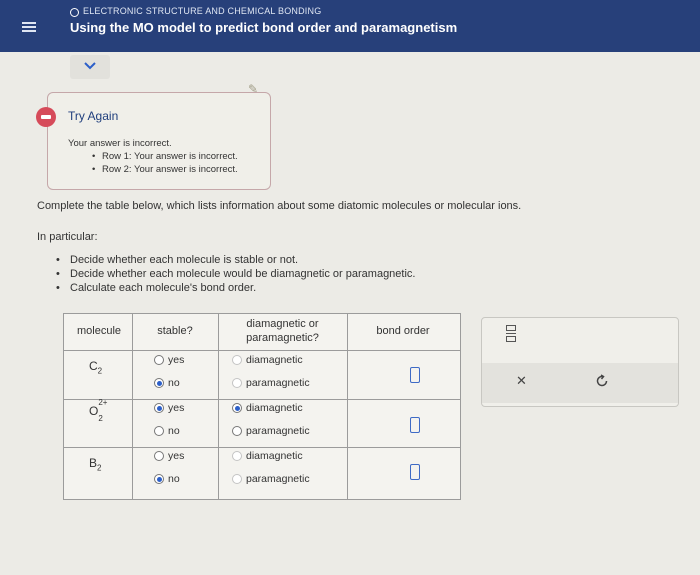  Describe the element at coordinates (282, 324) in the screenshot. I see `header-magnetic-1: diamagnetic or` at that location.